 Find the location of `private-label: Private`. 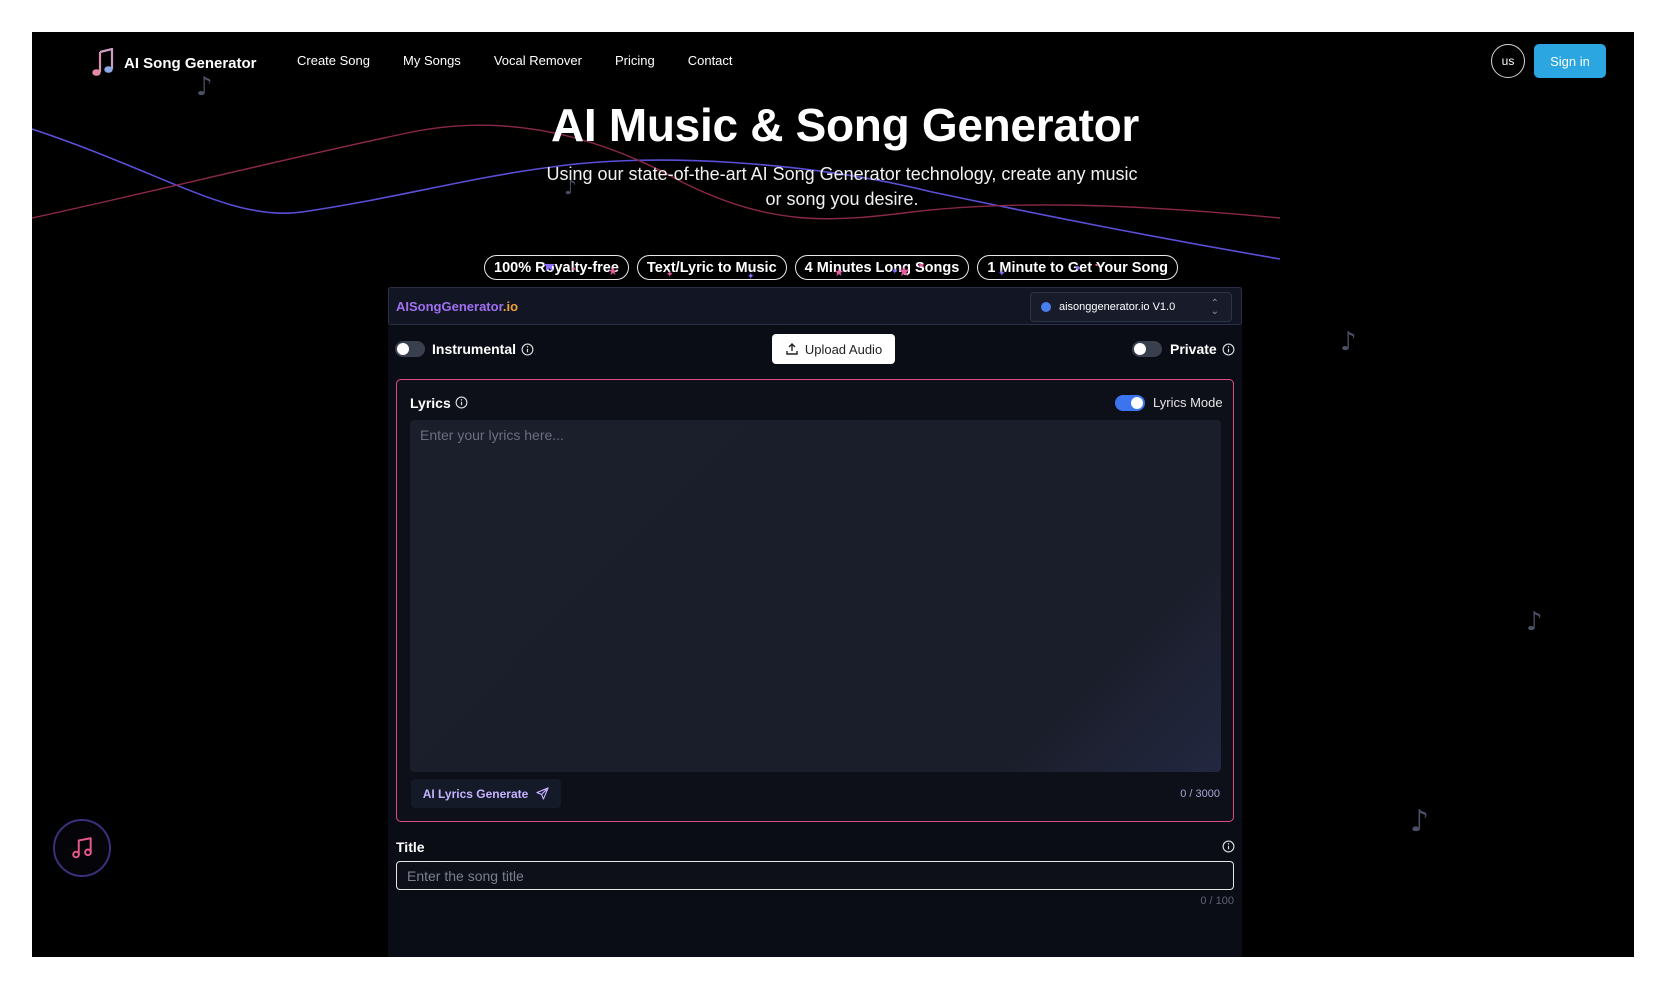

private-label: Private is located at coordinates (1193, 349).